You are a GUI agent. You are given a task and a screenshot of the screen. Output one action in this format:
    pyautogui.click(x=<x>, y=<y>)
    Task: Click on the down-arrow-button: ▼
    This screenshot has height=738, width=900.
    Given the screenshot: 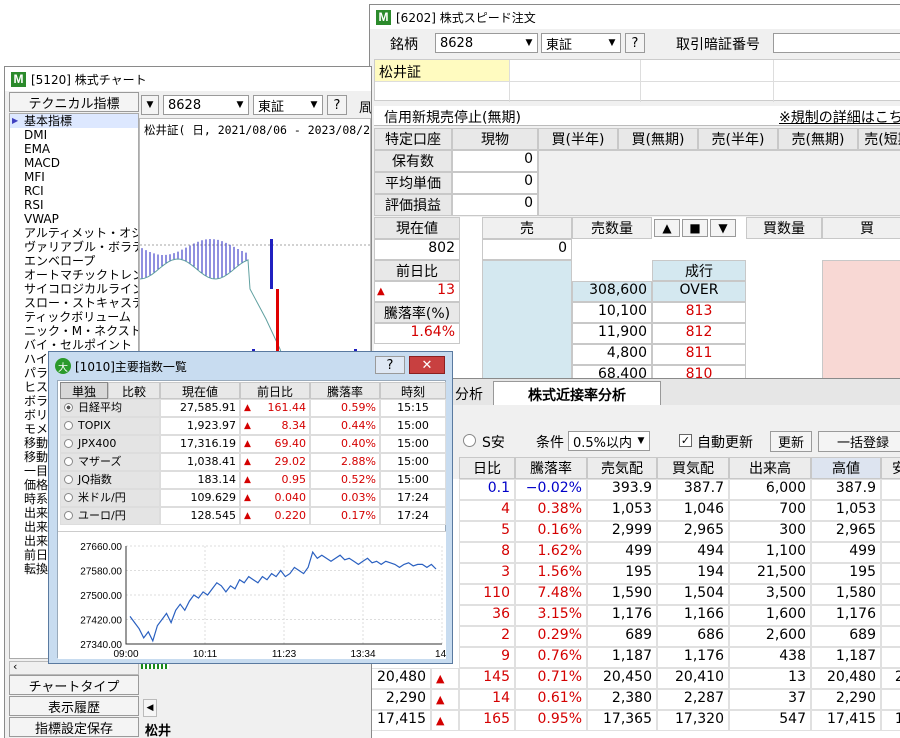 What is the action you would take?
    pyautogui.click(x=723, y=228)
    